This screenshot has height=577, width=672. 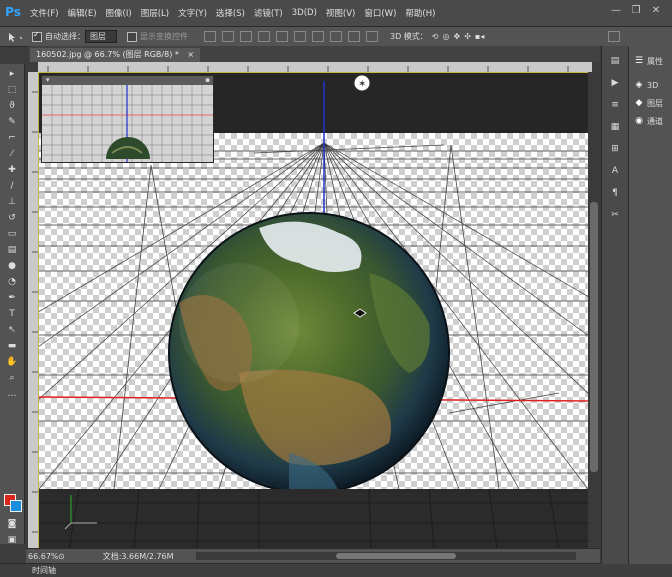 What do you see at coordinates (396, 556) in the screenshot?
I see `horizontal-scrollbar-thumb` at bounding box center [396, 556].